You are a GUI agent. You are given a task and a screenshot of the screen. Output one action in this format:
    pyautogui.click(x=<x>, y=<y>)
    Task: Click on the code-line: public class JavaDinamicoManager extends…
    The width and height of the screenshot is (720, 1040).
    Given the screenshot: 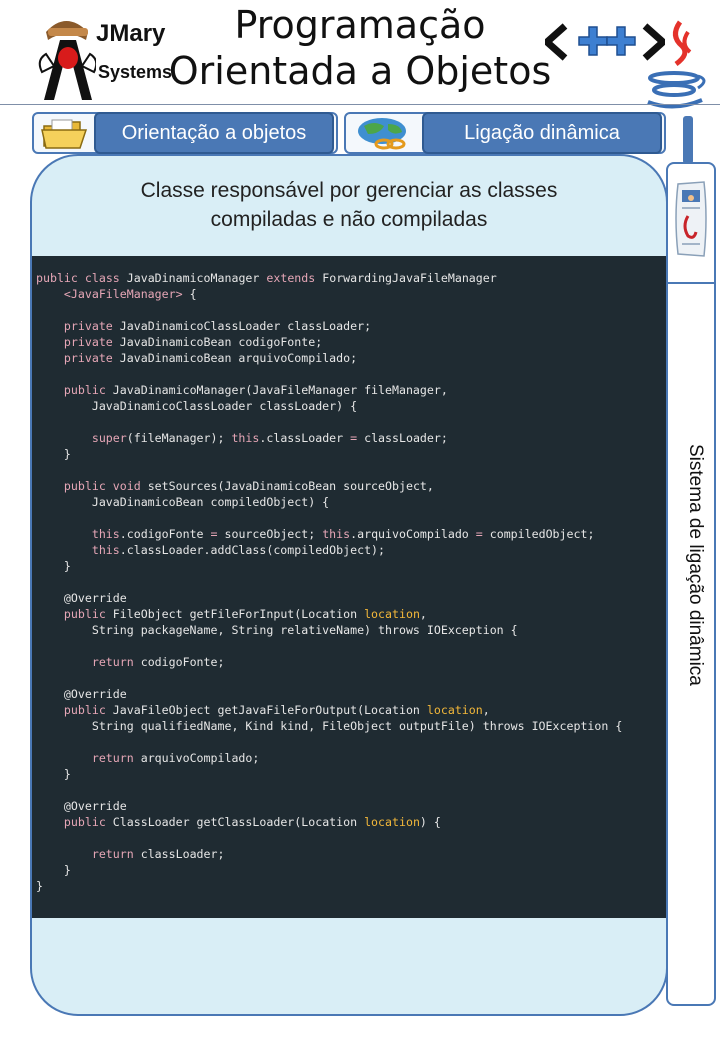 What is the action you would take?
    pyautogui.click(x=266, y=278)
    